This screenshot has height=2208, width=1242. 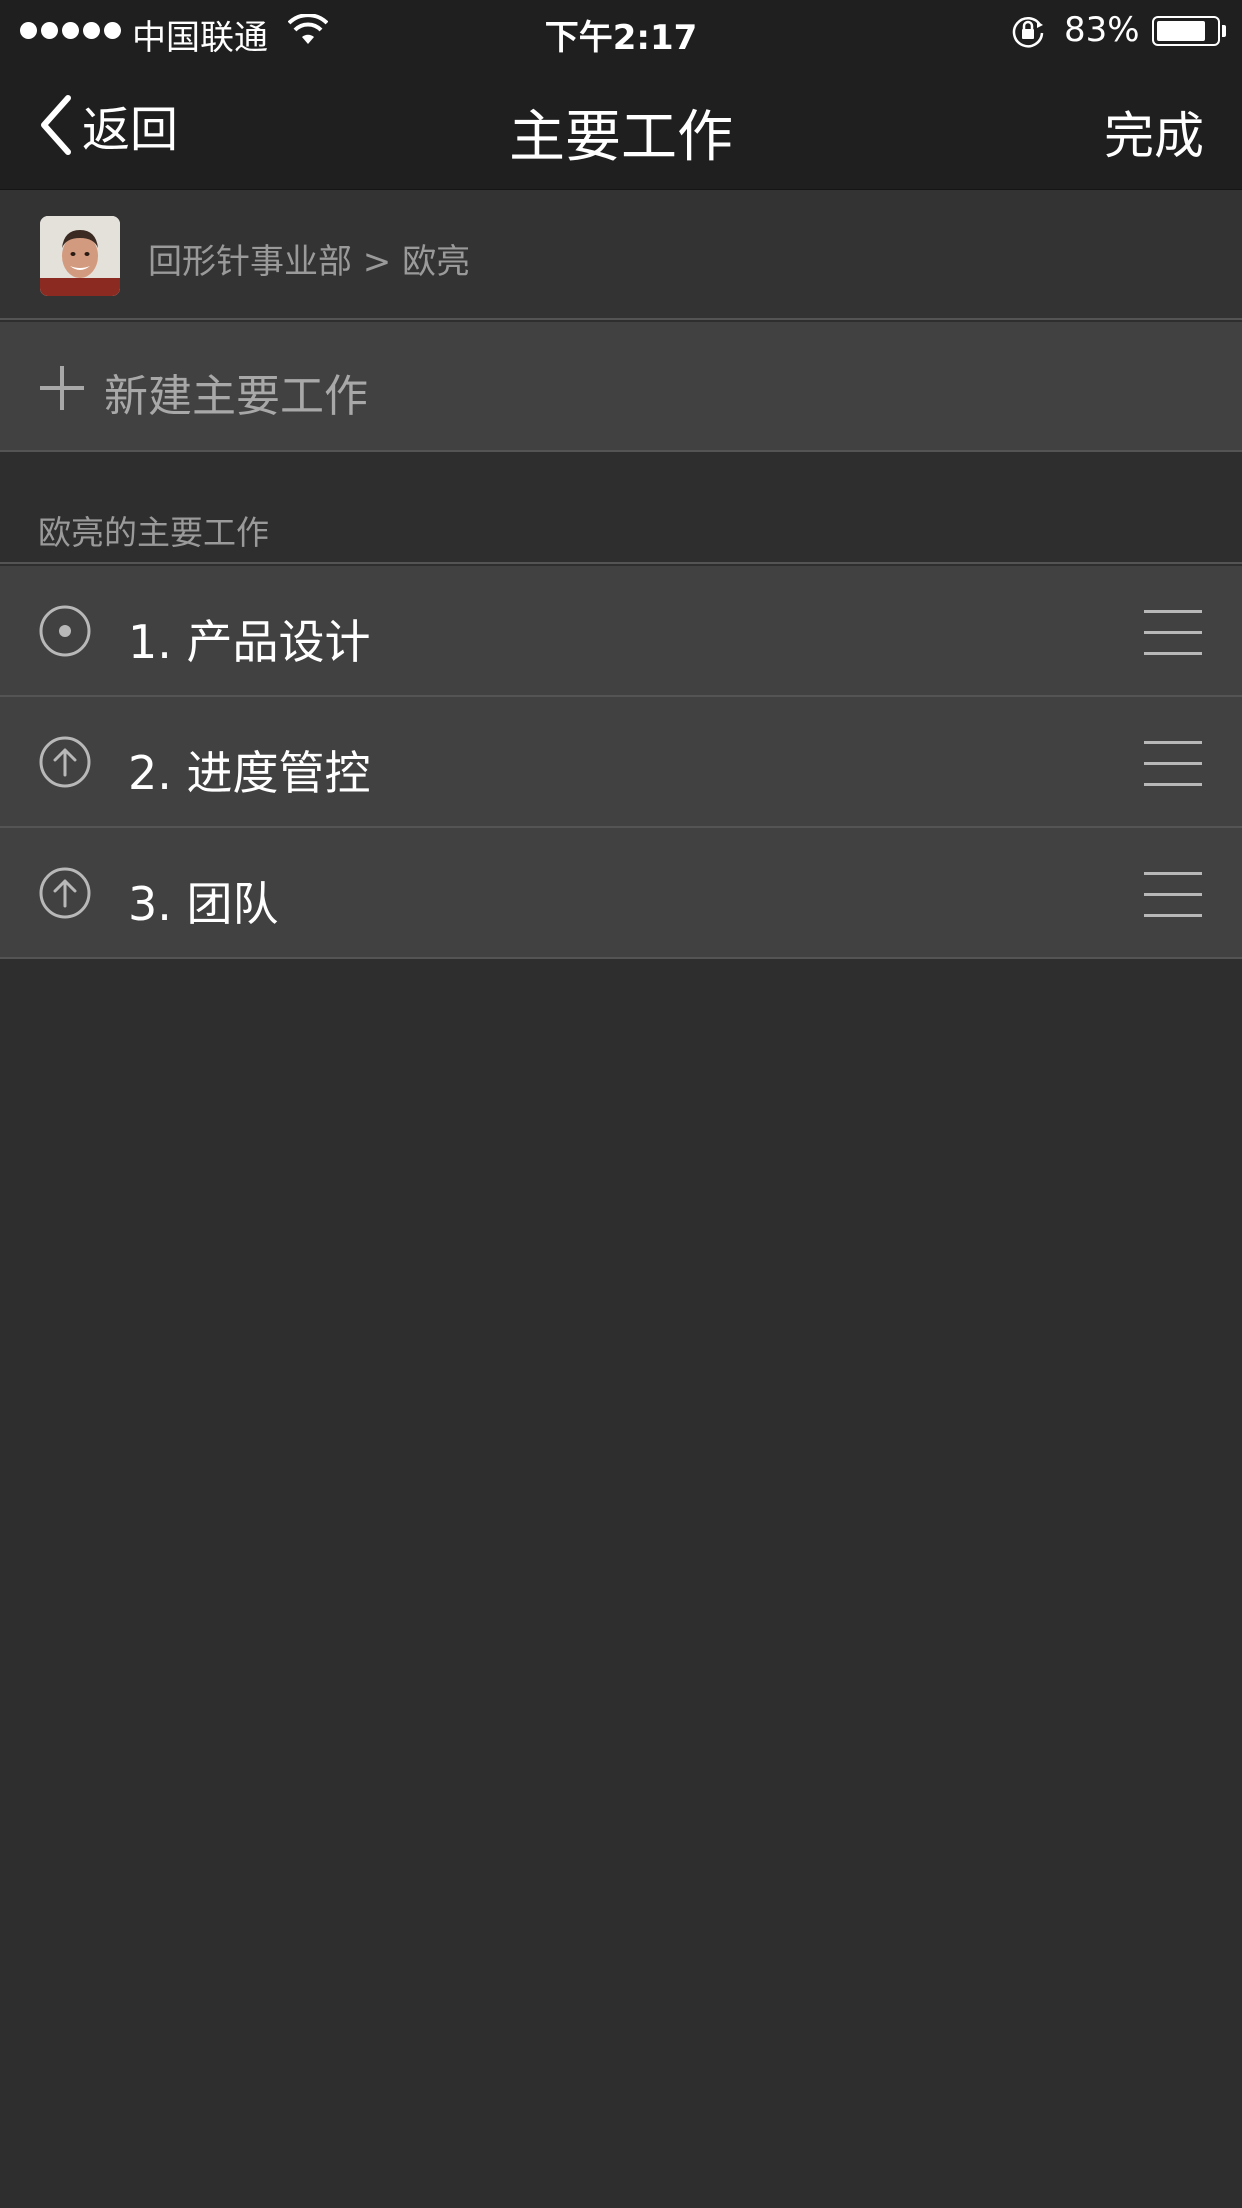 I want to click on battery-percentage: 83%, so click(x=1102, y=30).